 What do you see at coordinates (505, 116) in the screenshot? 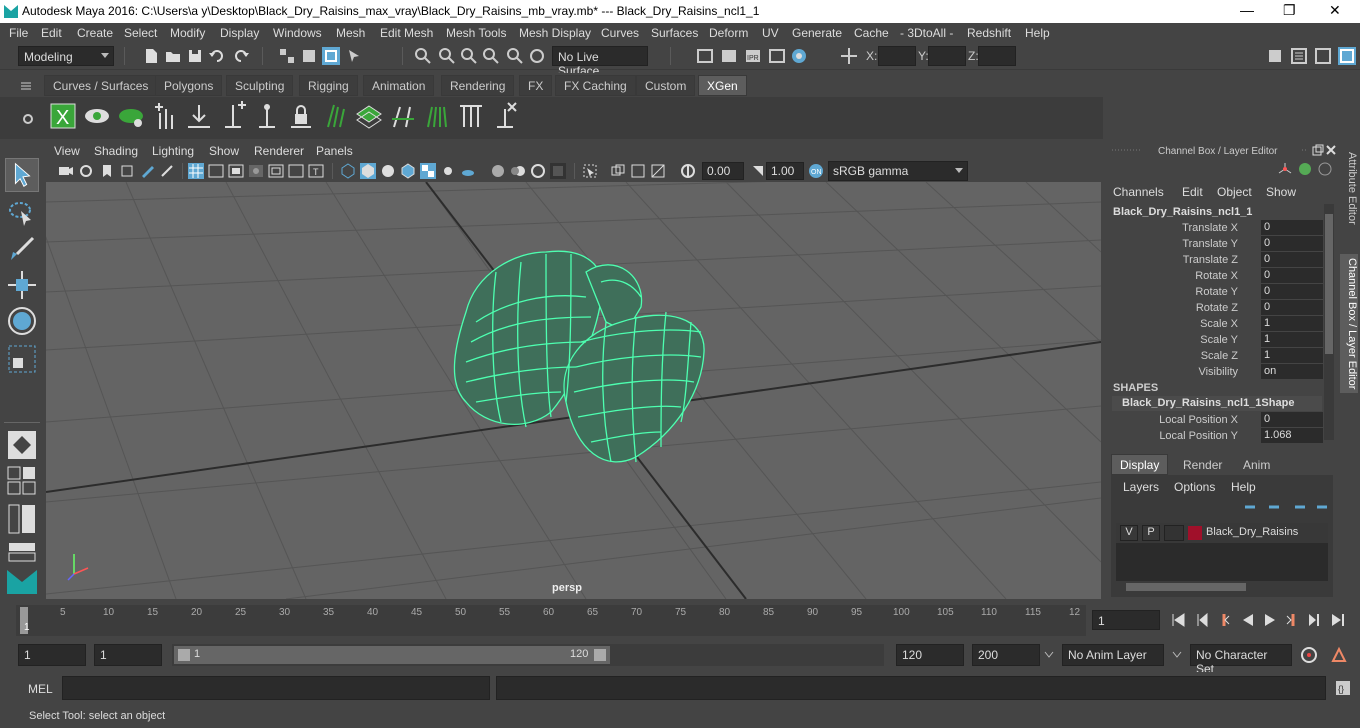
I see `delete-guide-icon` at bounding box center [505, 116].